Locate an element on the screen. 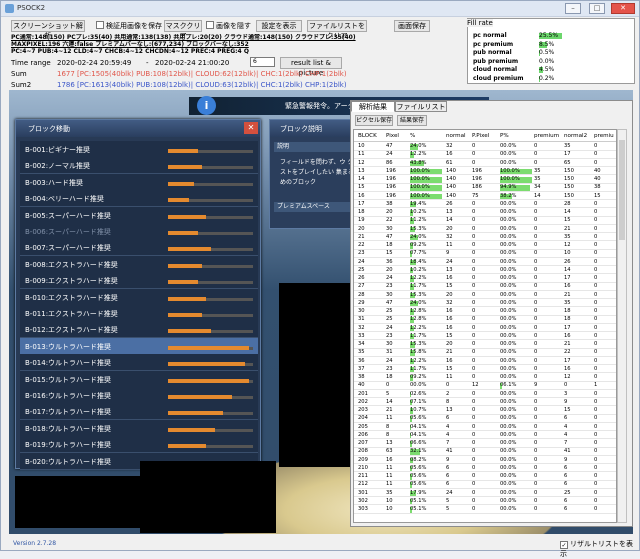 The image size is (640, 559). table-row: 192211.2%14000.0%0150 is located at coordinates (485, 221).